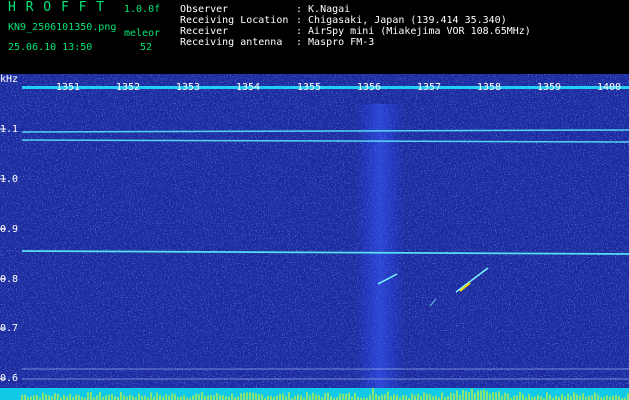 This screenshot has height=400, width=629. What do you see at coordinates (489, 87) in the screenshot?
I see `x-tick-1358: 1358` at bounding box center [489, 87].